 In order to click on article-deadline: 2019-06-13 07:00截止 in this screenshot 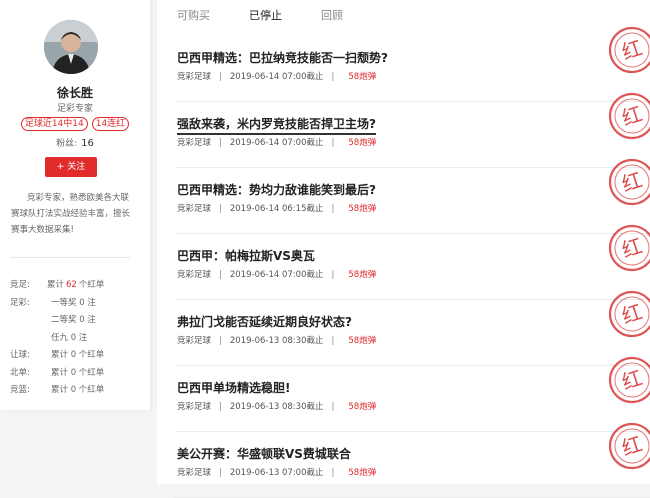, I will do `click(276, 473)`.